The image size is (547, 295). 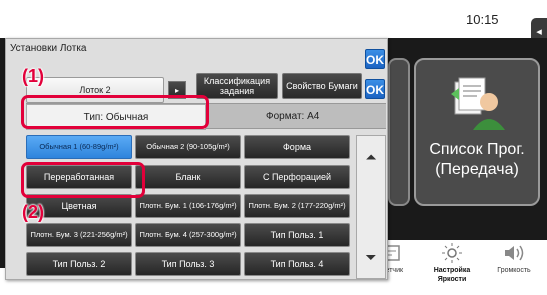 I want to click on job-classification-button: Классификация задания, so click(x=237, y=86).